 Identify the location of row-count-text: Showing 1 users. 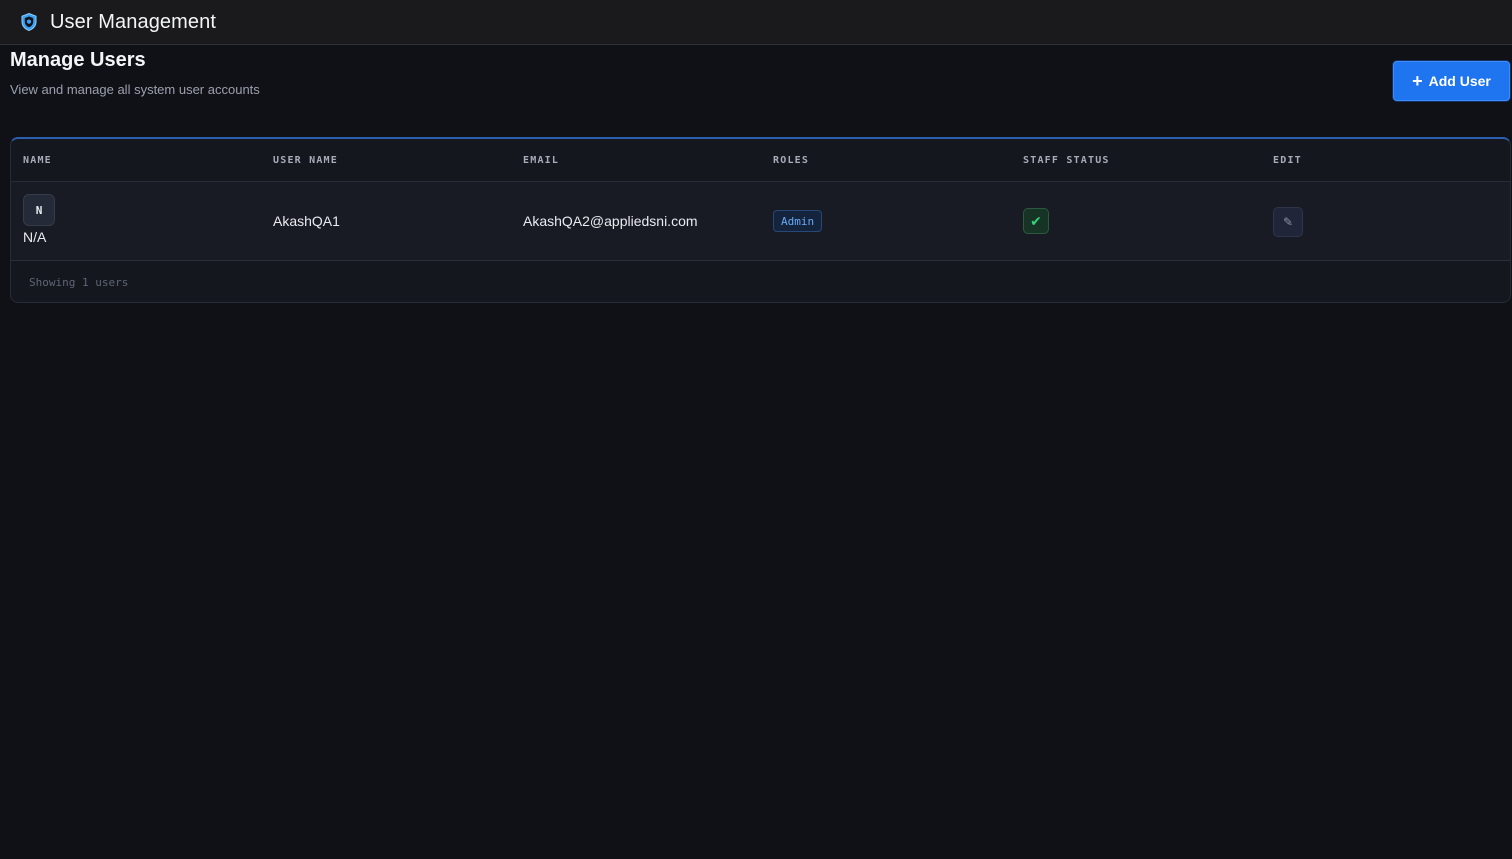
(79, 282).